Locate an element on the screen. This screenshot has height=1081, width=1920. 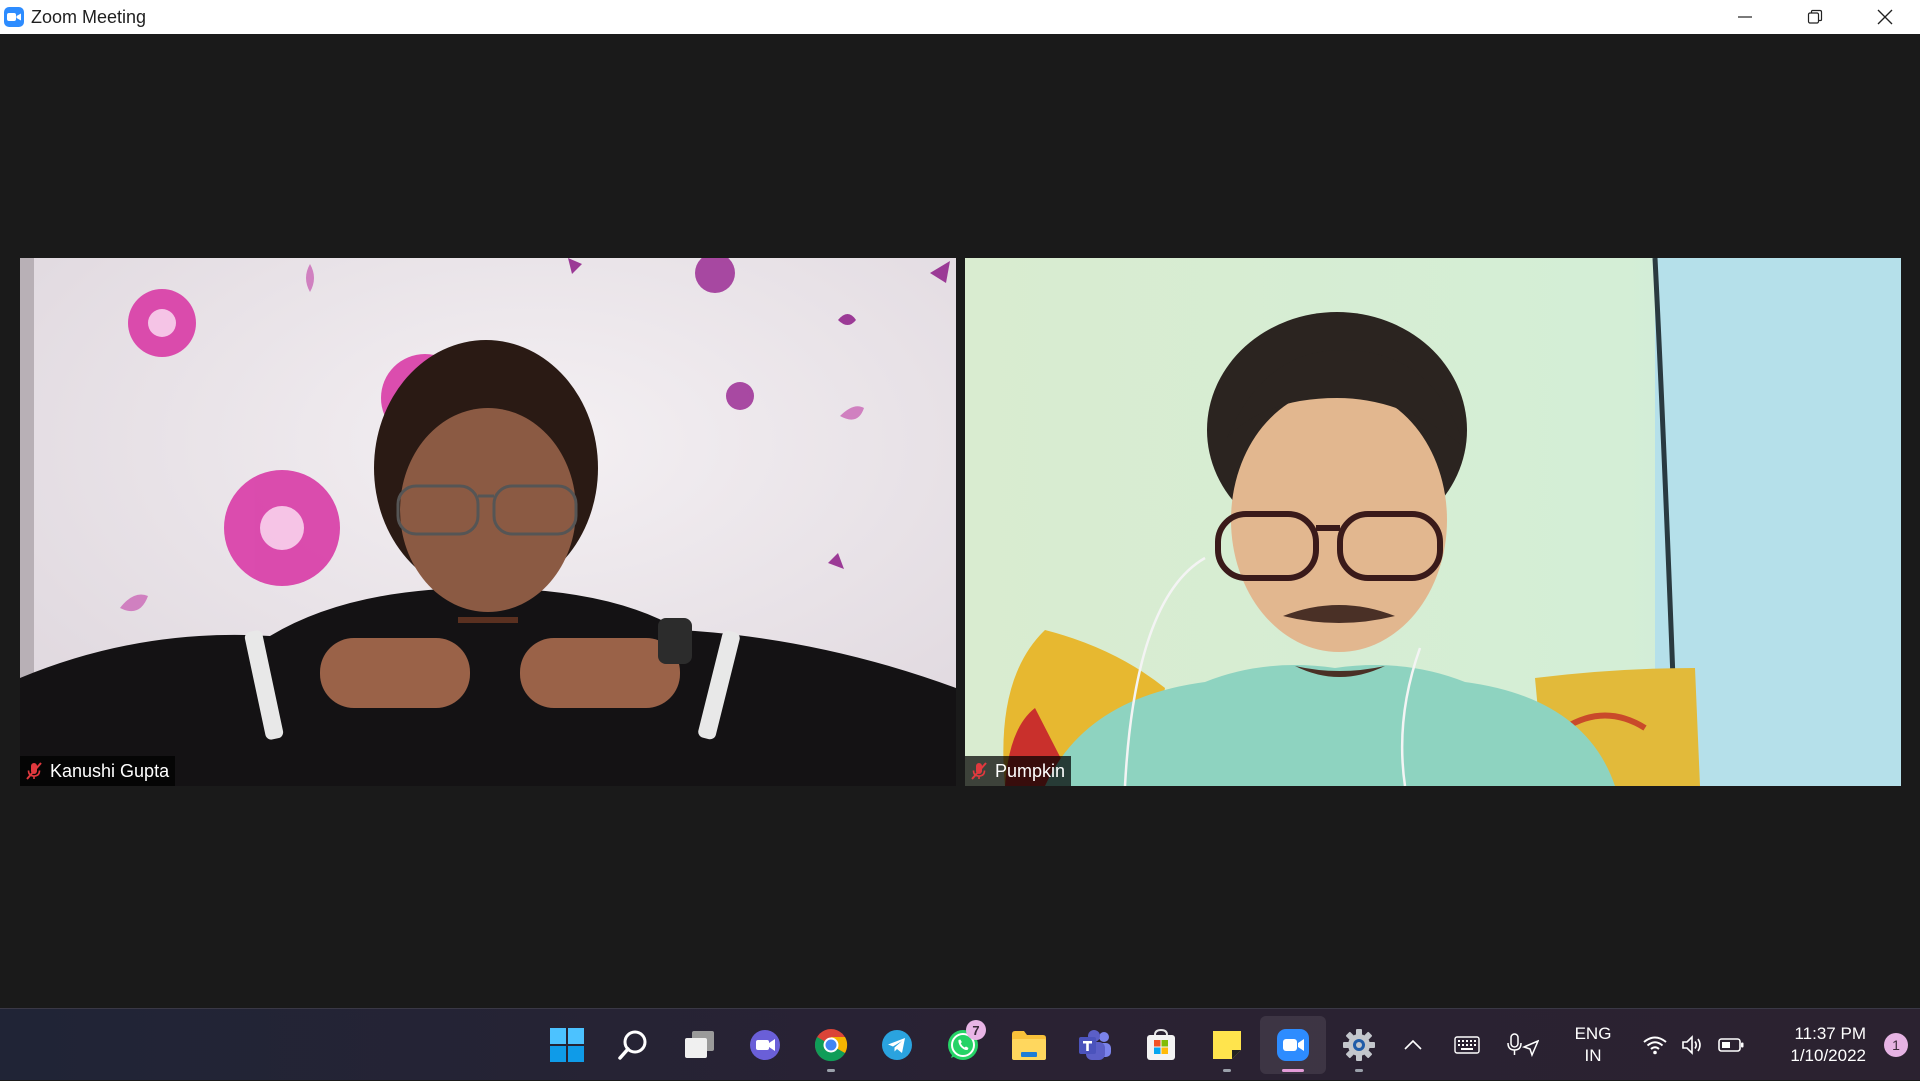
sticky-notes-button is located at coordinates (1227, 1045).